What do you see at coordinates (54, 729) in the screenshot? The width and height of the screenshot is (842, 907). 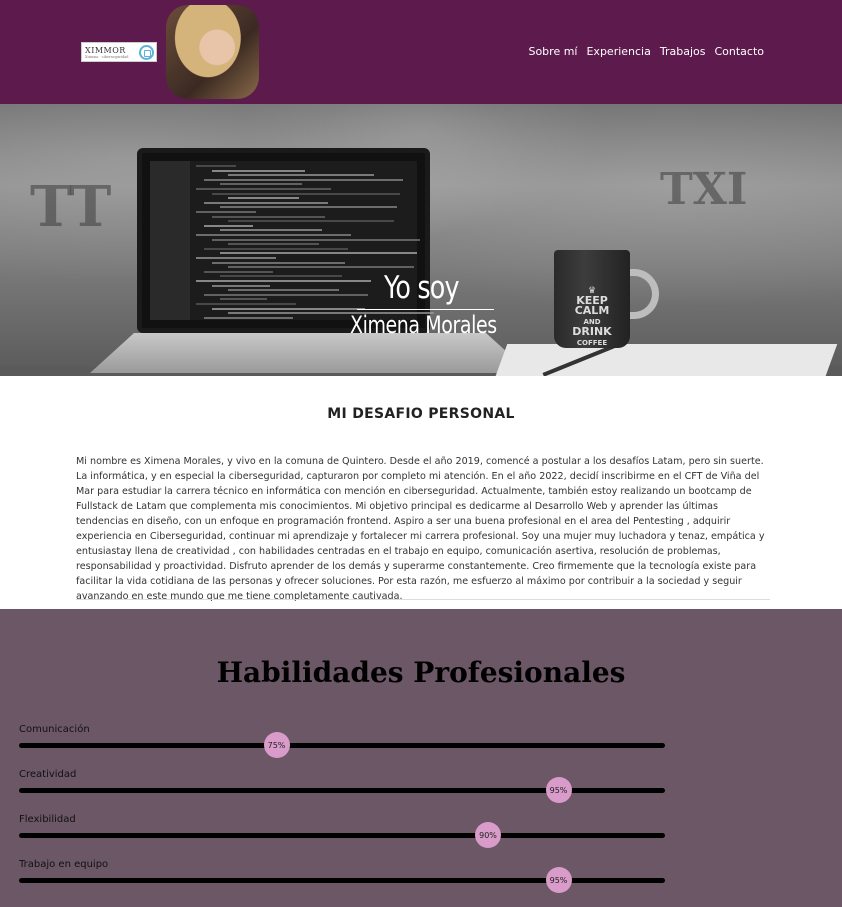 I see `skill-label: Comunicación` at bounding box center [54, 729].